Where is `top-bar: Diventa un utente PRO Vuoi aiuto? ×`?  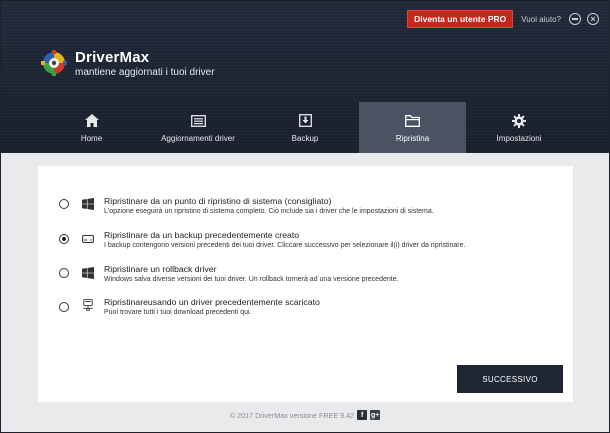 top-bar: Diventa un utente PRO Vuoi aiuto? × is located at coordinates (508, 19).